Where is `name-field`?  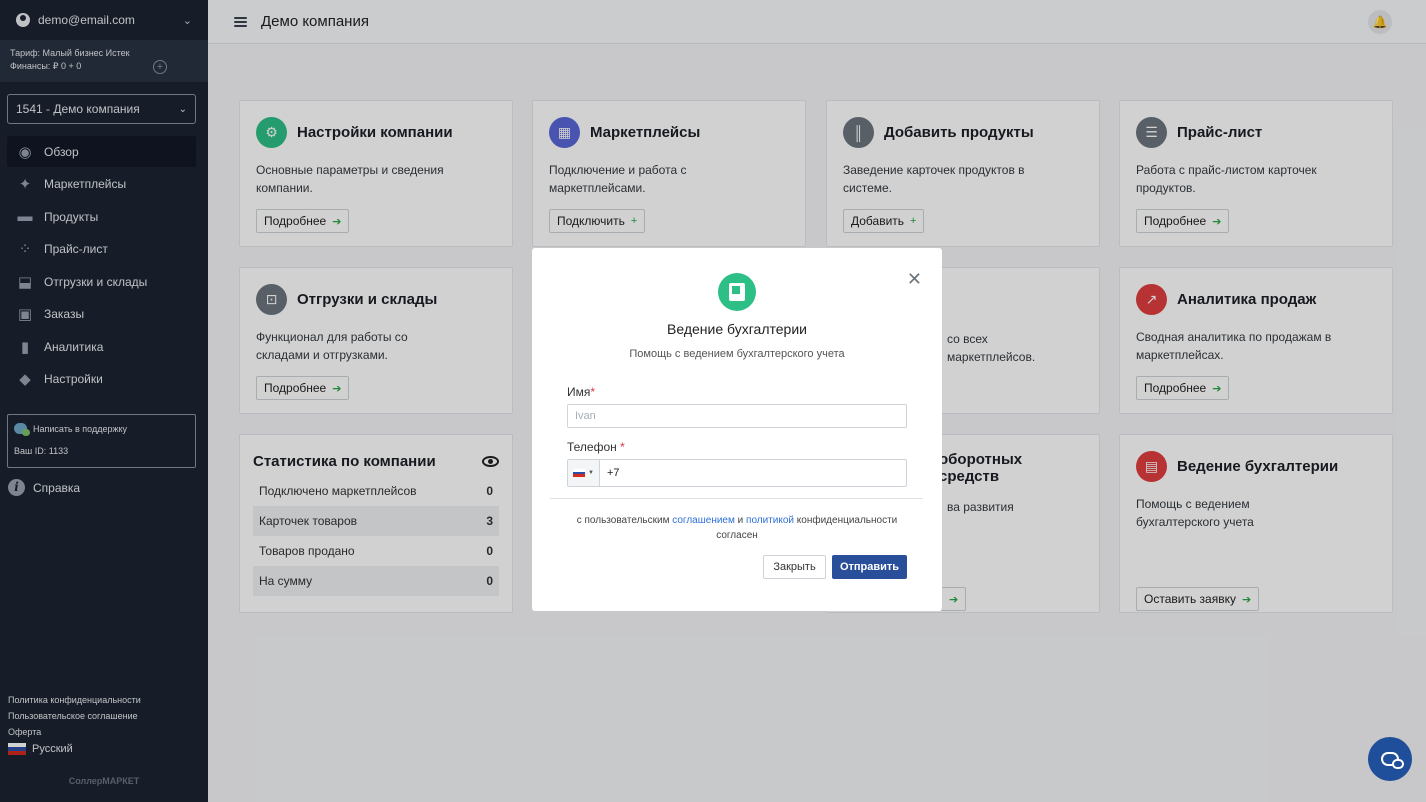
name-field is located at coordinates (737, 416).